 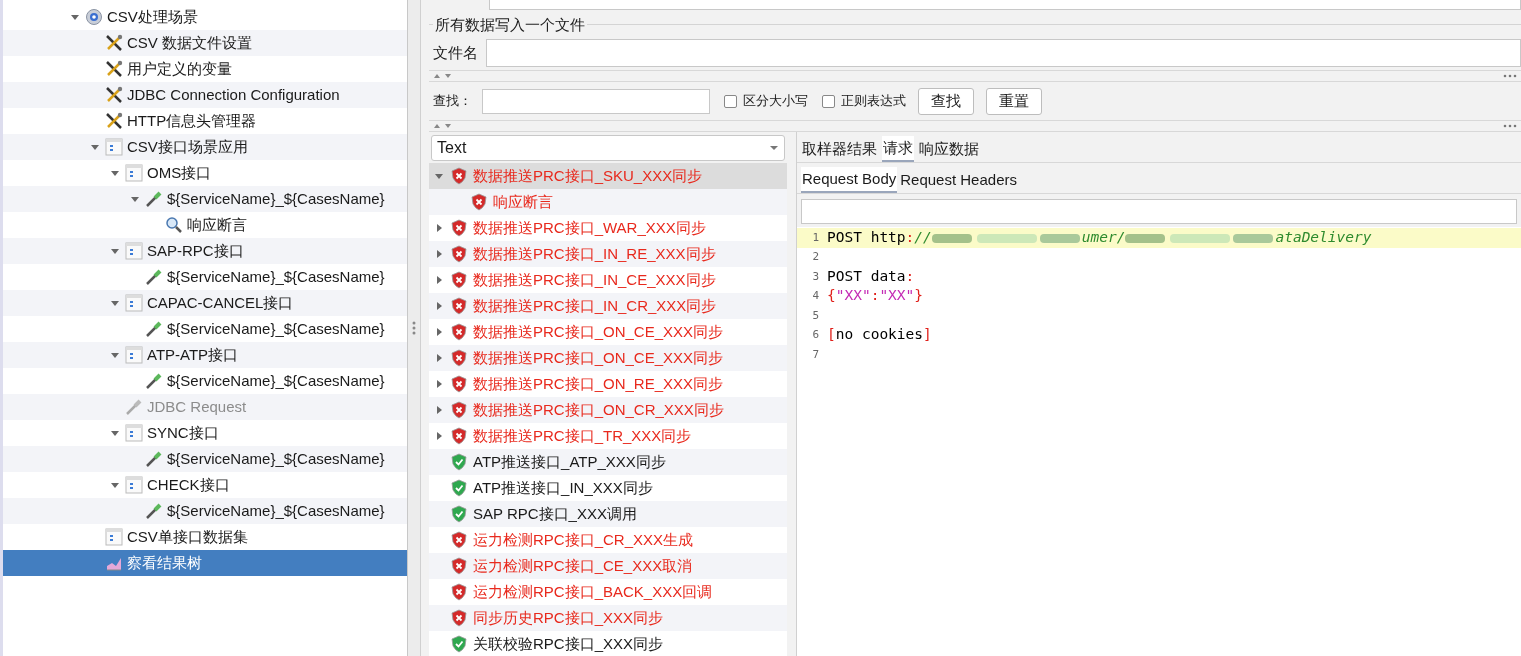 I want to click on request-tab: Request Body, so click(x=849, y=180).